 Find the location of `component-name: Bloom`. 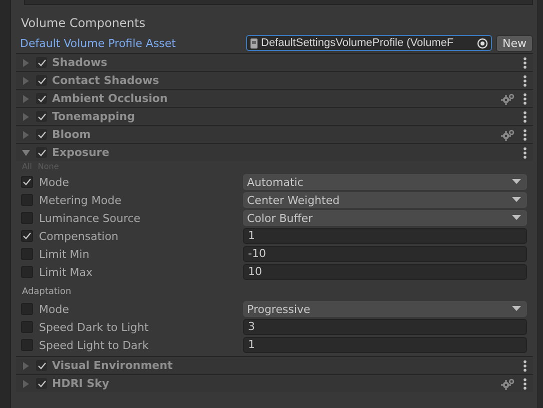

component-name: Bloom is located at coordinates (72, 134).